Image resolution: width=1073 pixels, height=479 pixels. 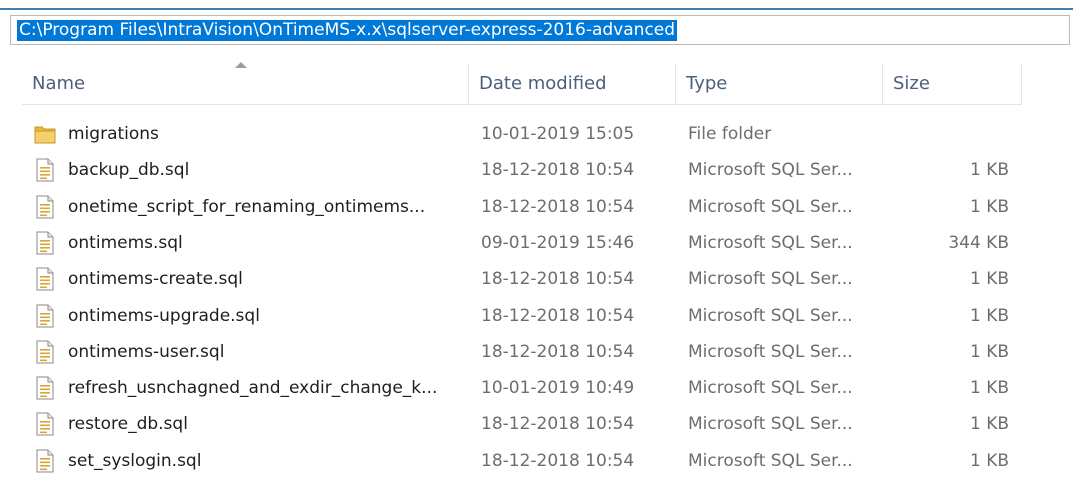 I want to click on sort-ascending-icon, so click(x=241, y=65).